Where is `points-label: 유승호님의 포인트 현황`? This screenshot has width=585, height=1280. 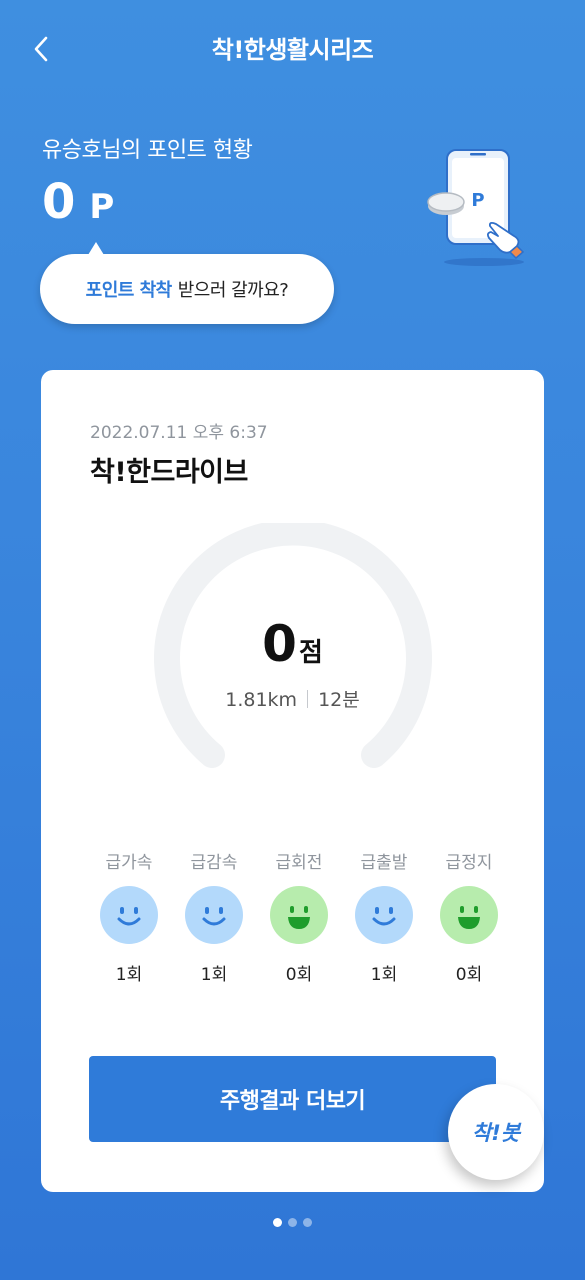
points-label: 유승호님의 포인트 현황 is located at coordinates (147, 150).